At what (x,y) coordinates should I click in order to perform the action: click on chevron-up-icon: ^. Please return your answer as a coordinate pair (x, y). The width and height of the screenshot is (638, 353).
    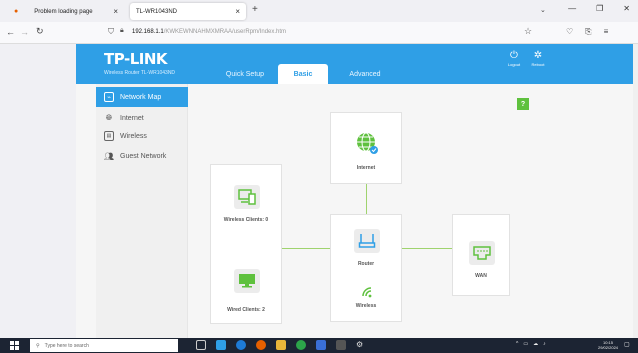
    Looking at the image, I should click on (517, 344).